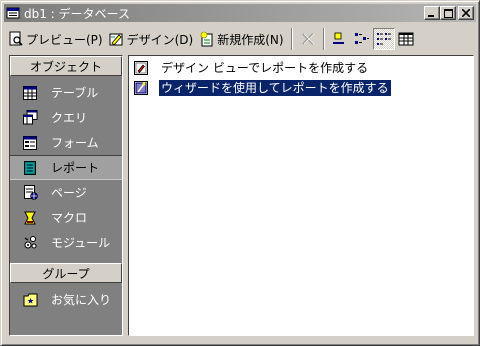 The height and width of the screenshot is (346, 480). I want to click on maximize-button, so click(448, 13).